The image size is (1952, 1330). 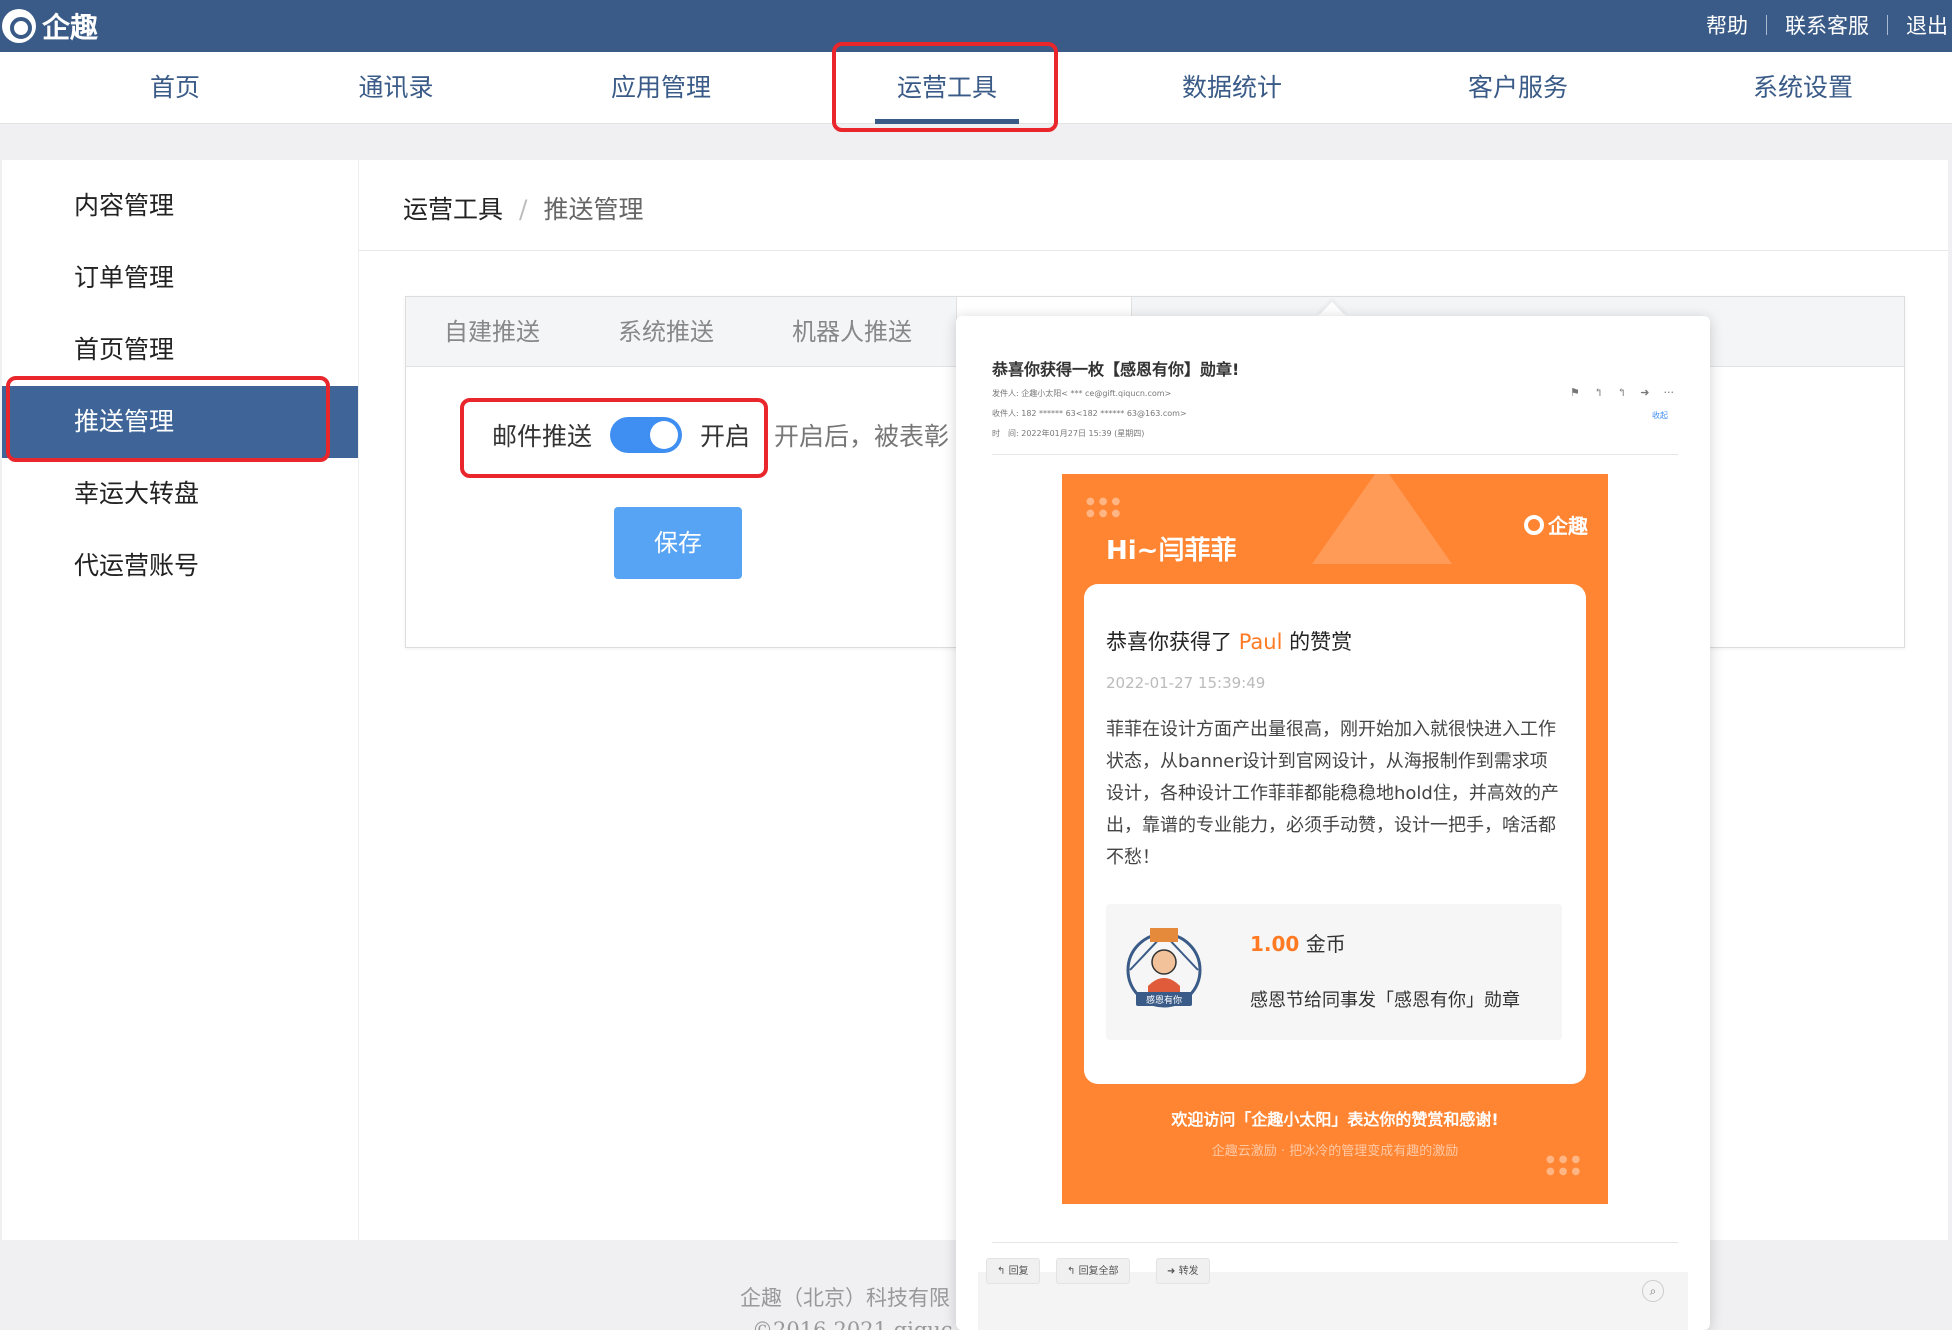 I want to click on forward-button: ➜ 转发, so click(x=1183, y=1271).